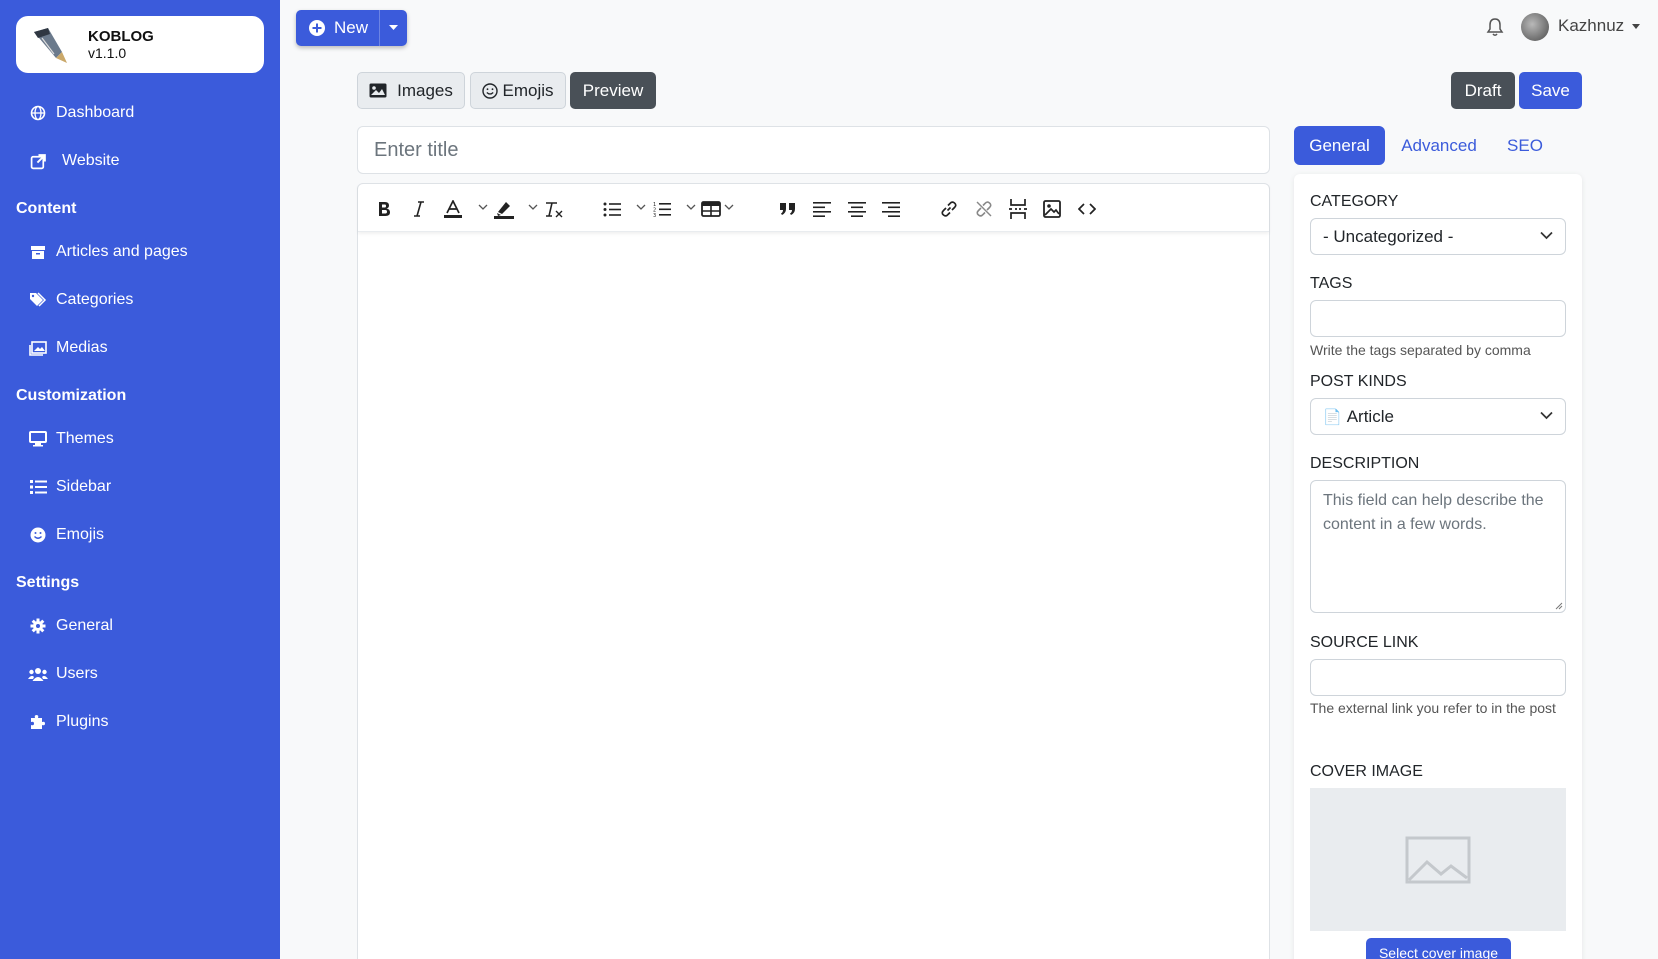 The width and height of the screenshot is (1658, 959). I want to click on brand: KOBLOG v1.1.0, so click(140, 44).